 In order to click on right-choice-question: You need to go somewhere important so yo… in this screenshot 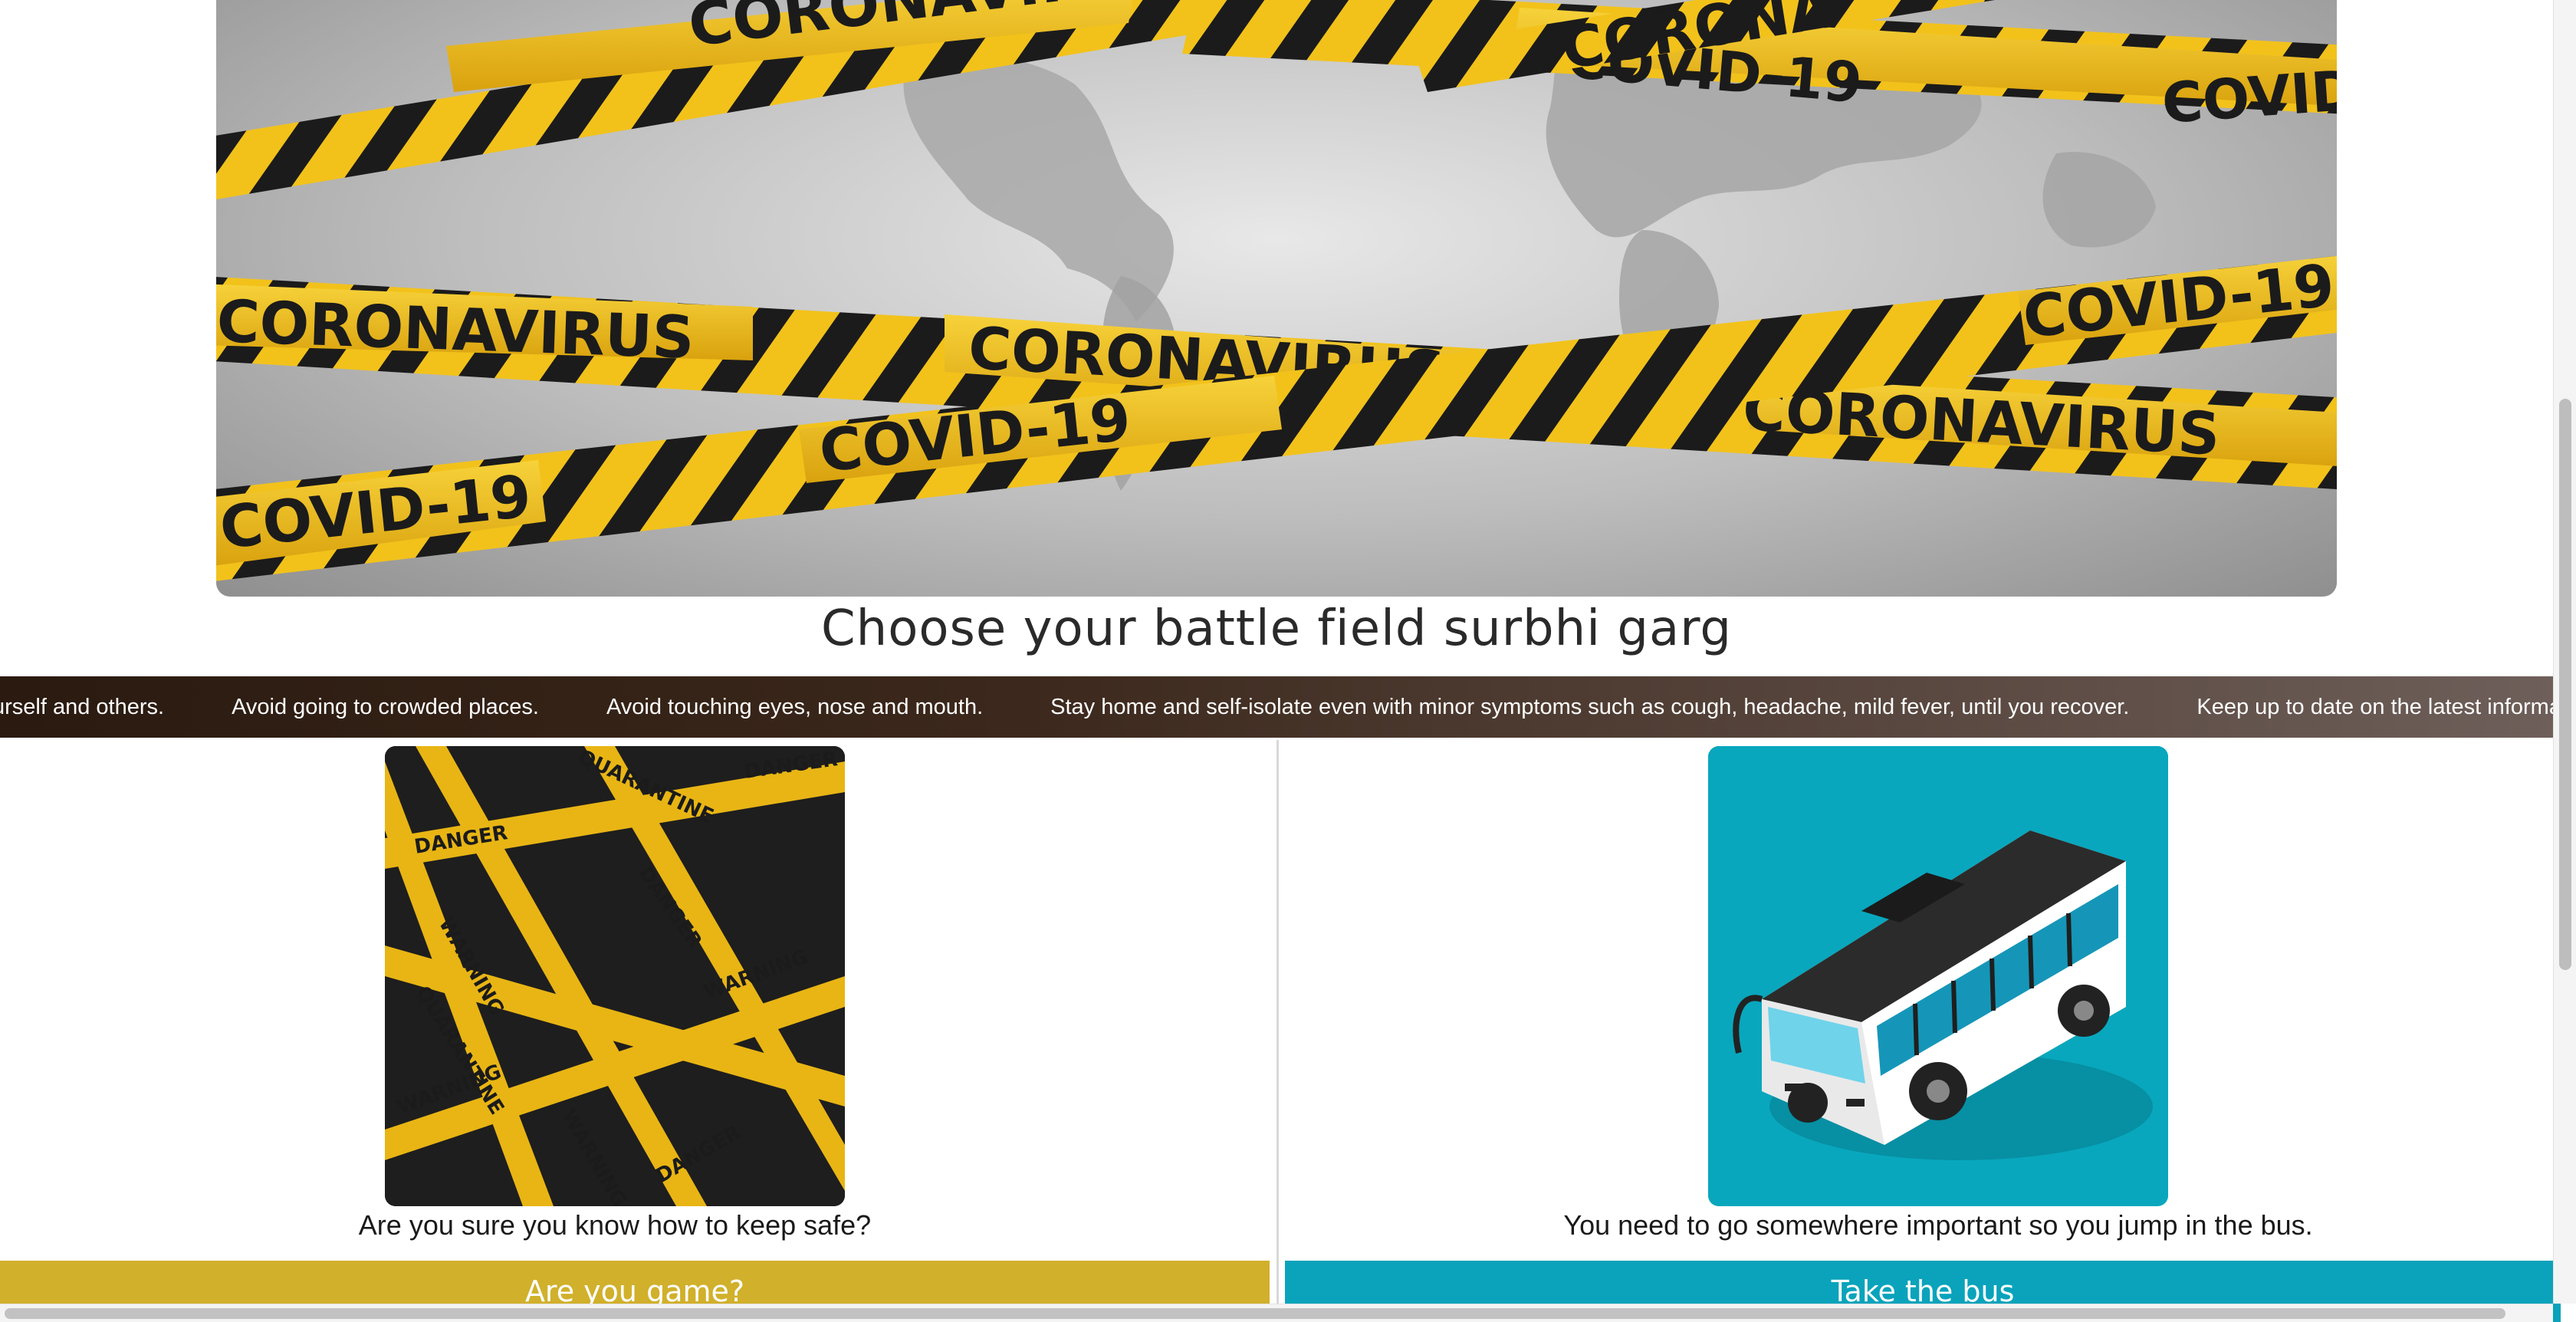, I will do `click(1938, 1225)`.